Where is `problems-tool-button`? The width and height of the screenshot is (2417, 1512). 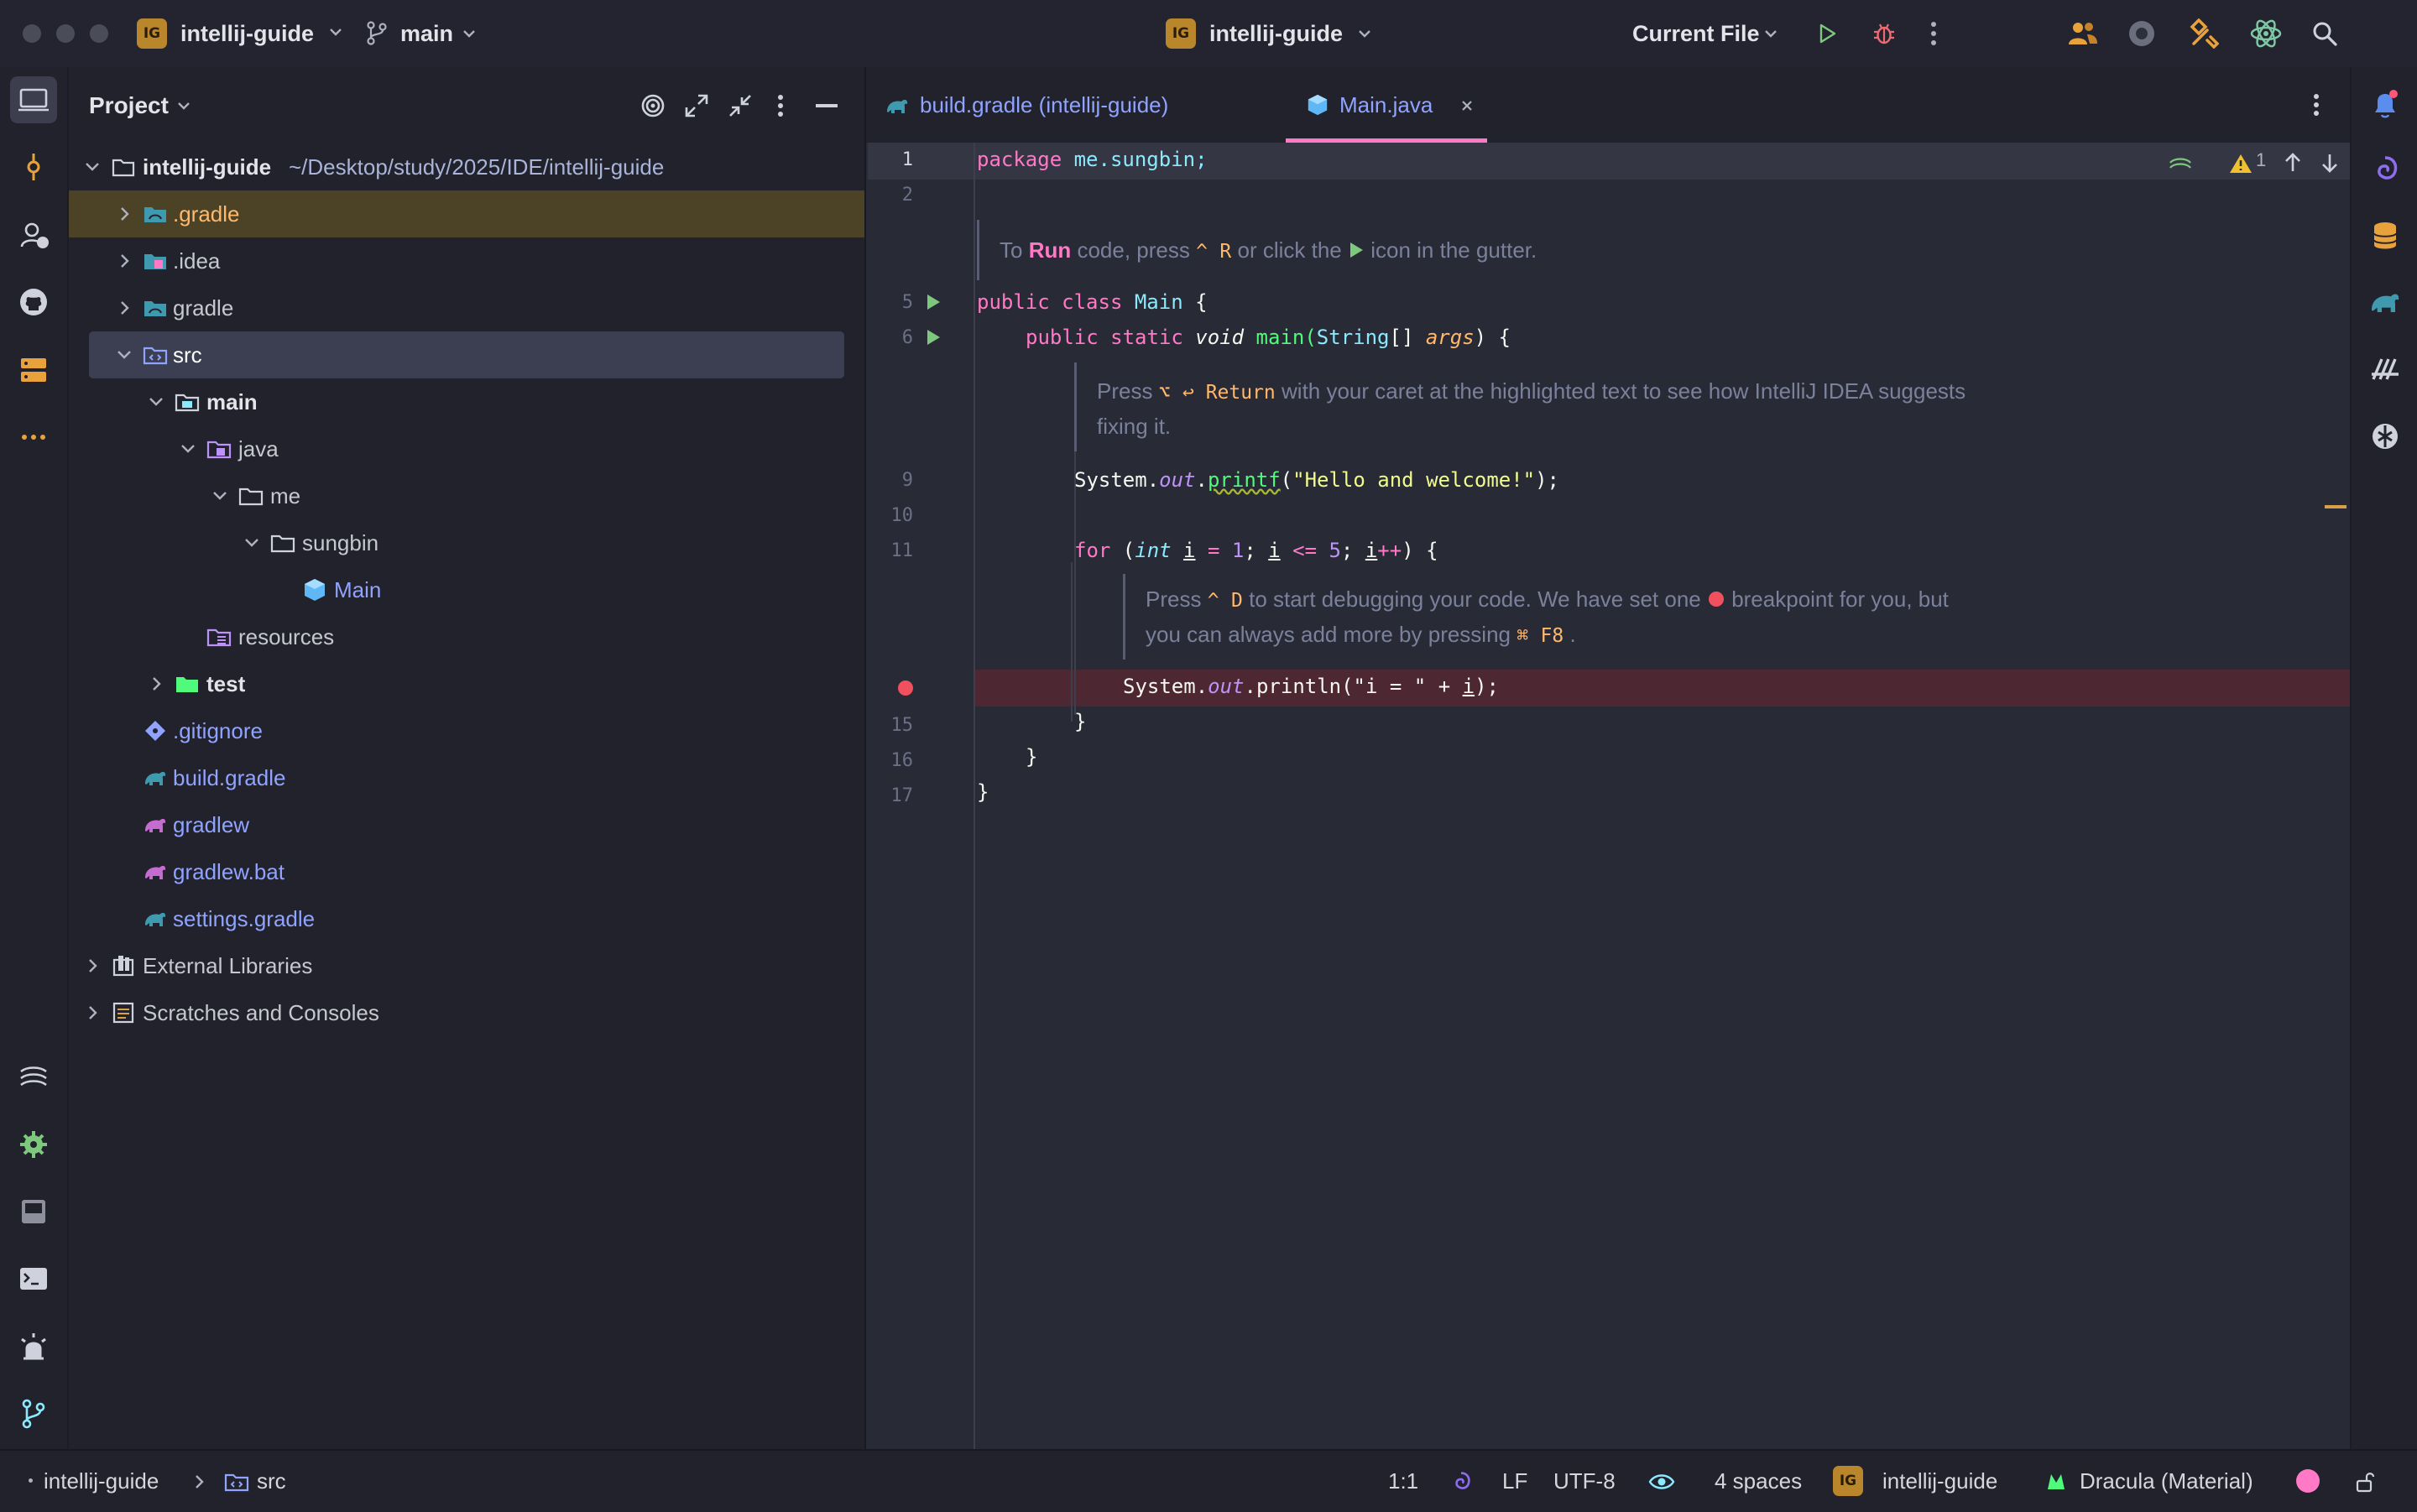
problems-tool-button is located at coordinates (33, 1347).